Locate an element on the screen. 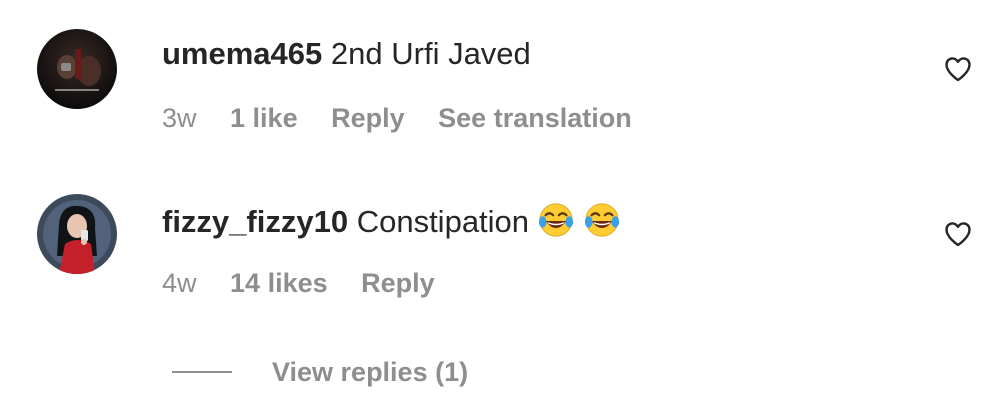 This screenshot has width=1006, height=404. comment-body: umema465 2nd Urfi Javed is located at coordinates (346, 54).